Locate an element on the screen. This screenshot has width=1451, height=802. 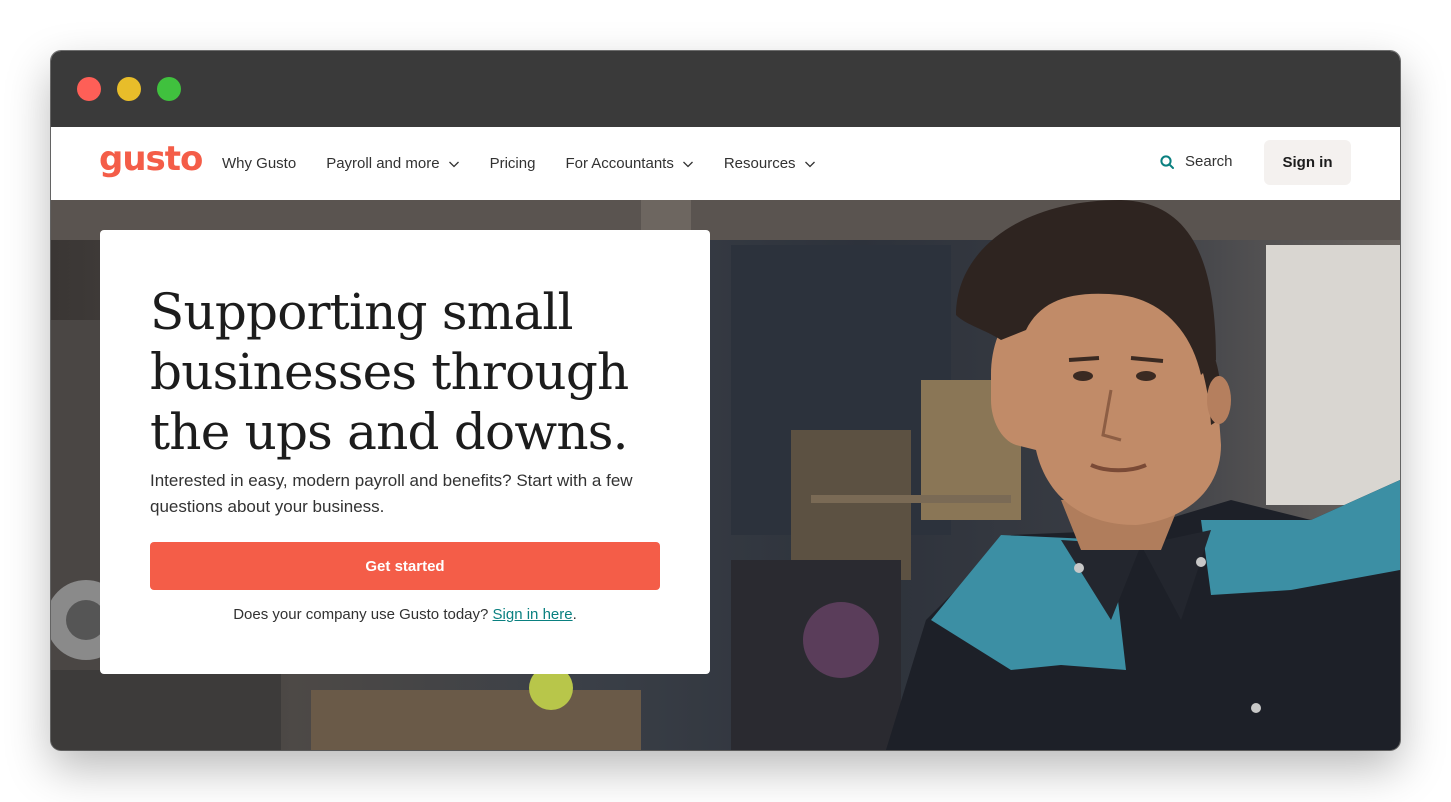
nav-item-label: Resources is located at coordinates (759, 163).